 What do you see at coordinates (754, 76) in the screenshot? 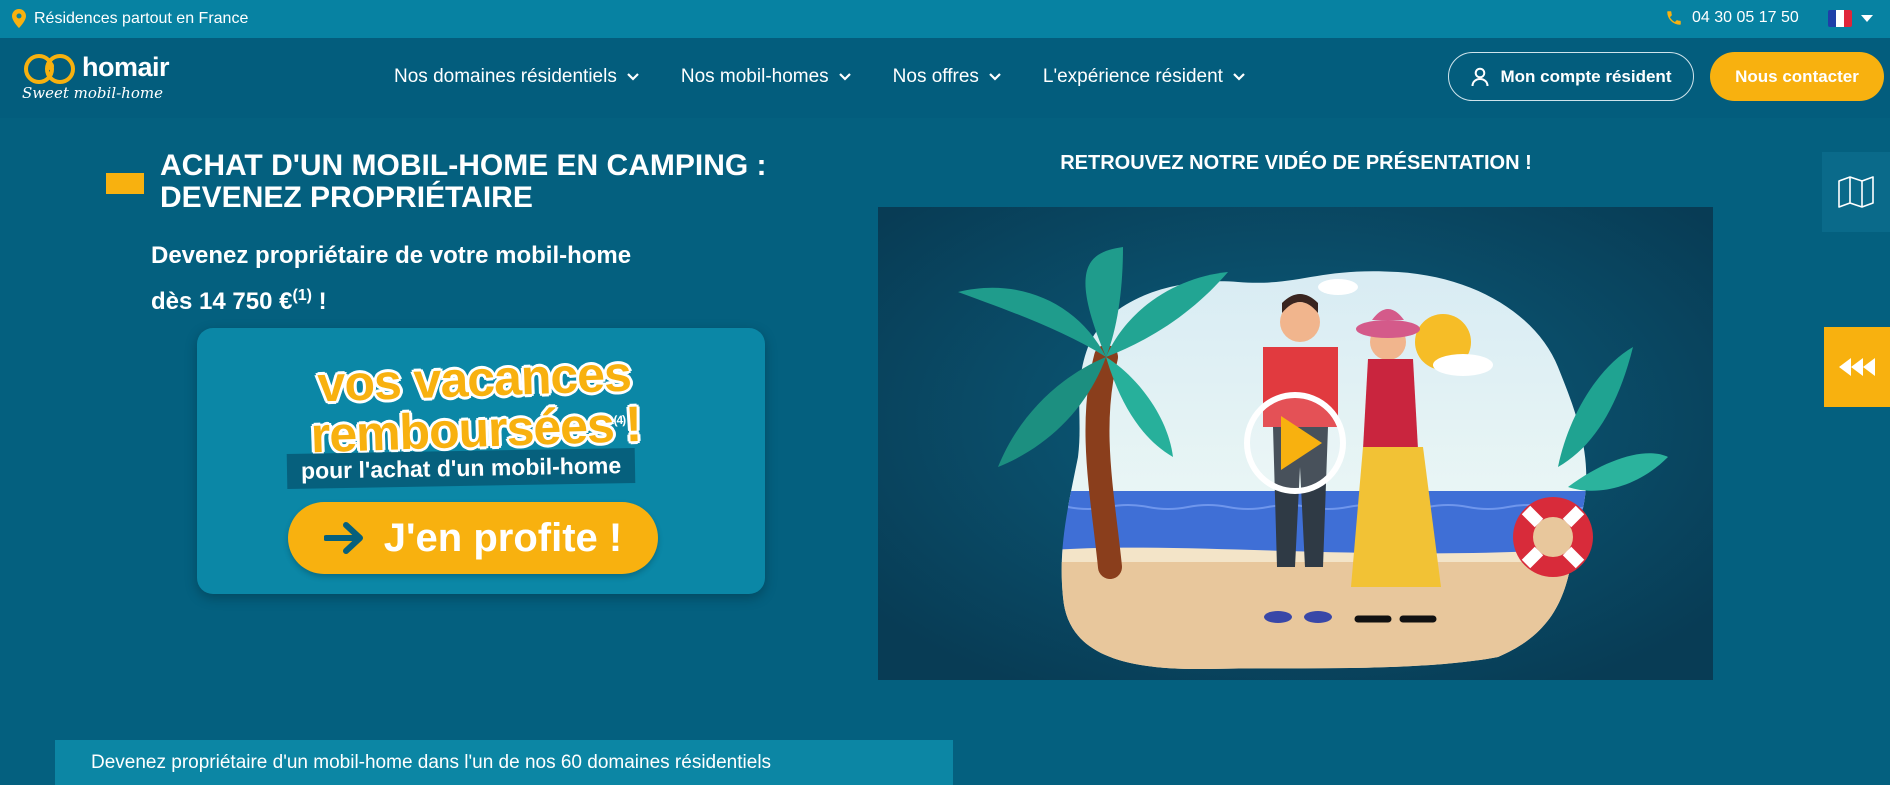
I see `nav-item-label: Nos mobil-homes` at bounding box center [754, 76].